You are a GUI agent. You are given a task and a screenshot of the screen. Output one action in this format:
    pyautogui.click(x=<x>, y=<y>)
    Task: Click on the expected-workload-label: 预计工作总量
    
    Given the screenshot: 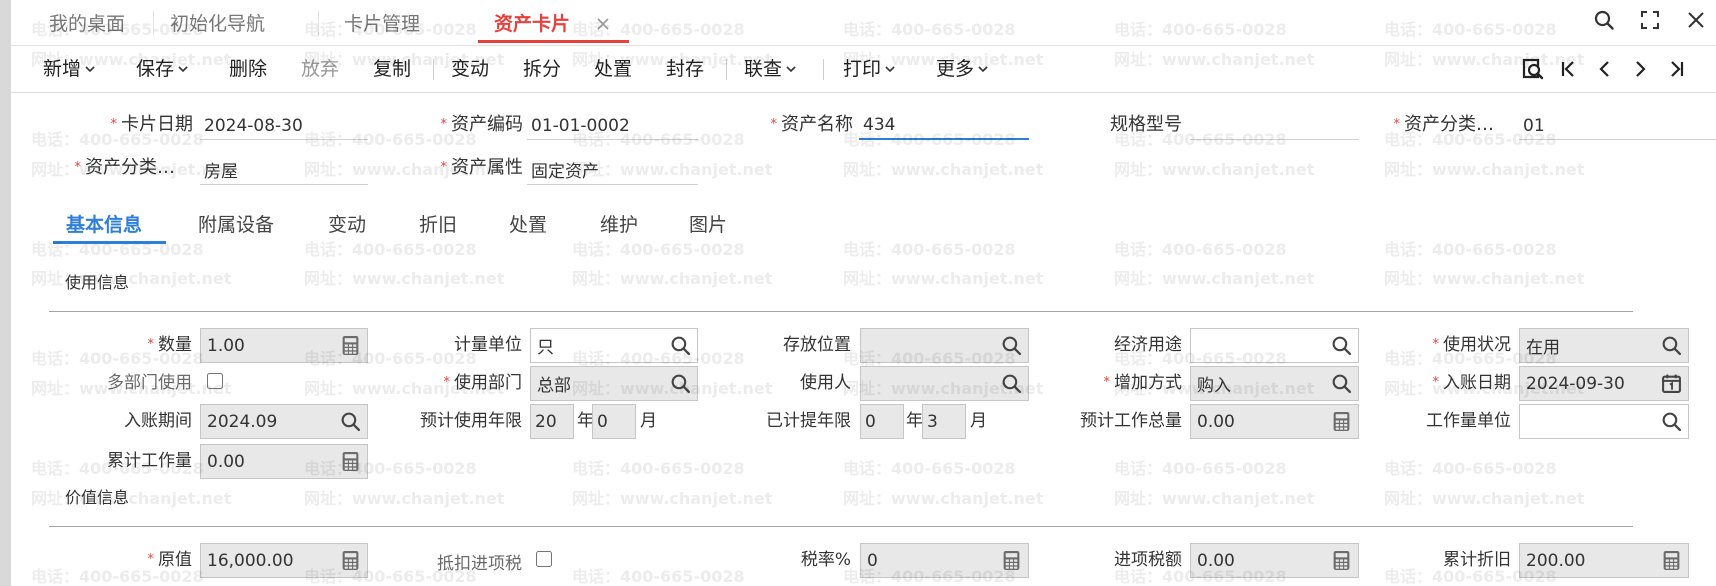 What is the action you would take?
    pyautogui.click(x=1131, y=421)
    